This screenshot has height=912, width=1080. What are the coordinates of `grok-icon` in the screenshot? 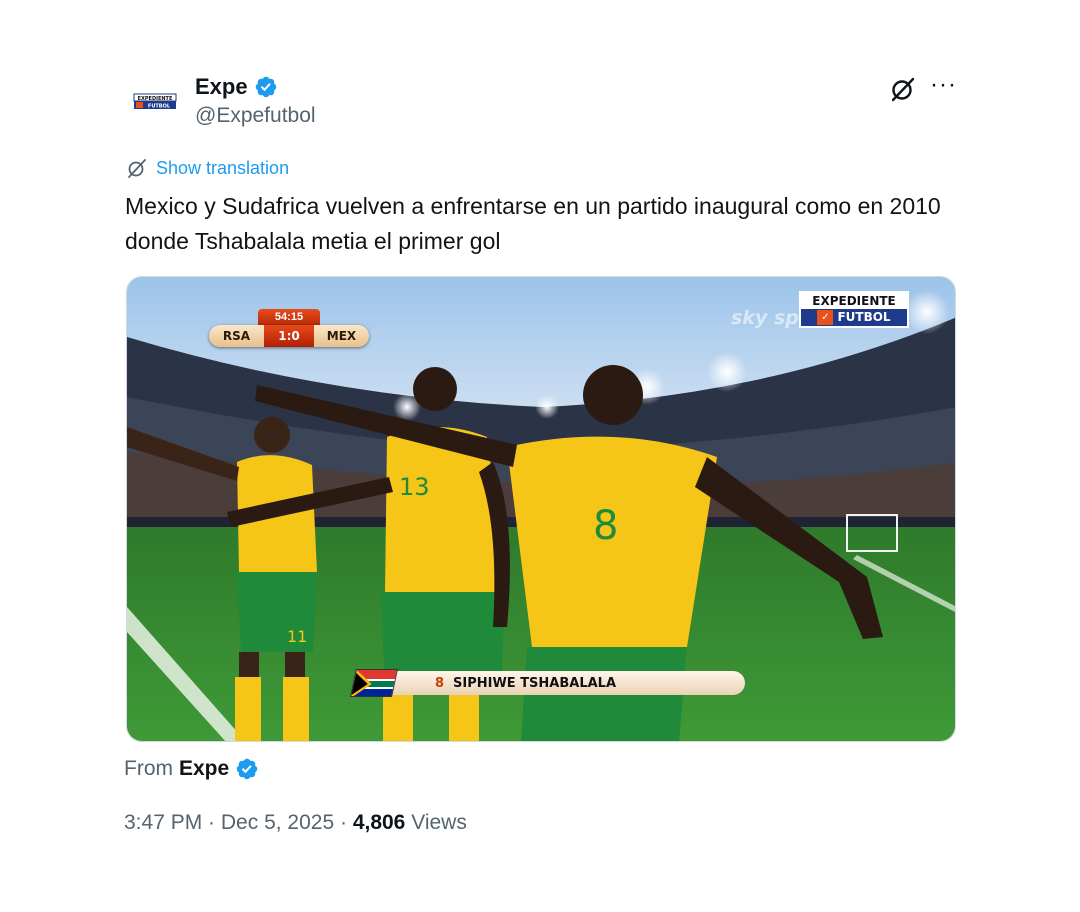 It's located at (903, 89).